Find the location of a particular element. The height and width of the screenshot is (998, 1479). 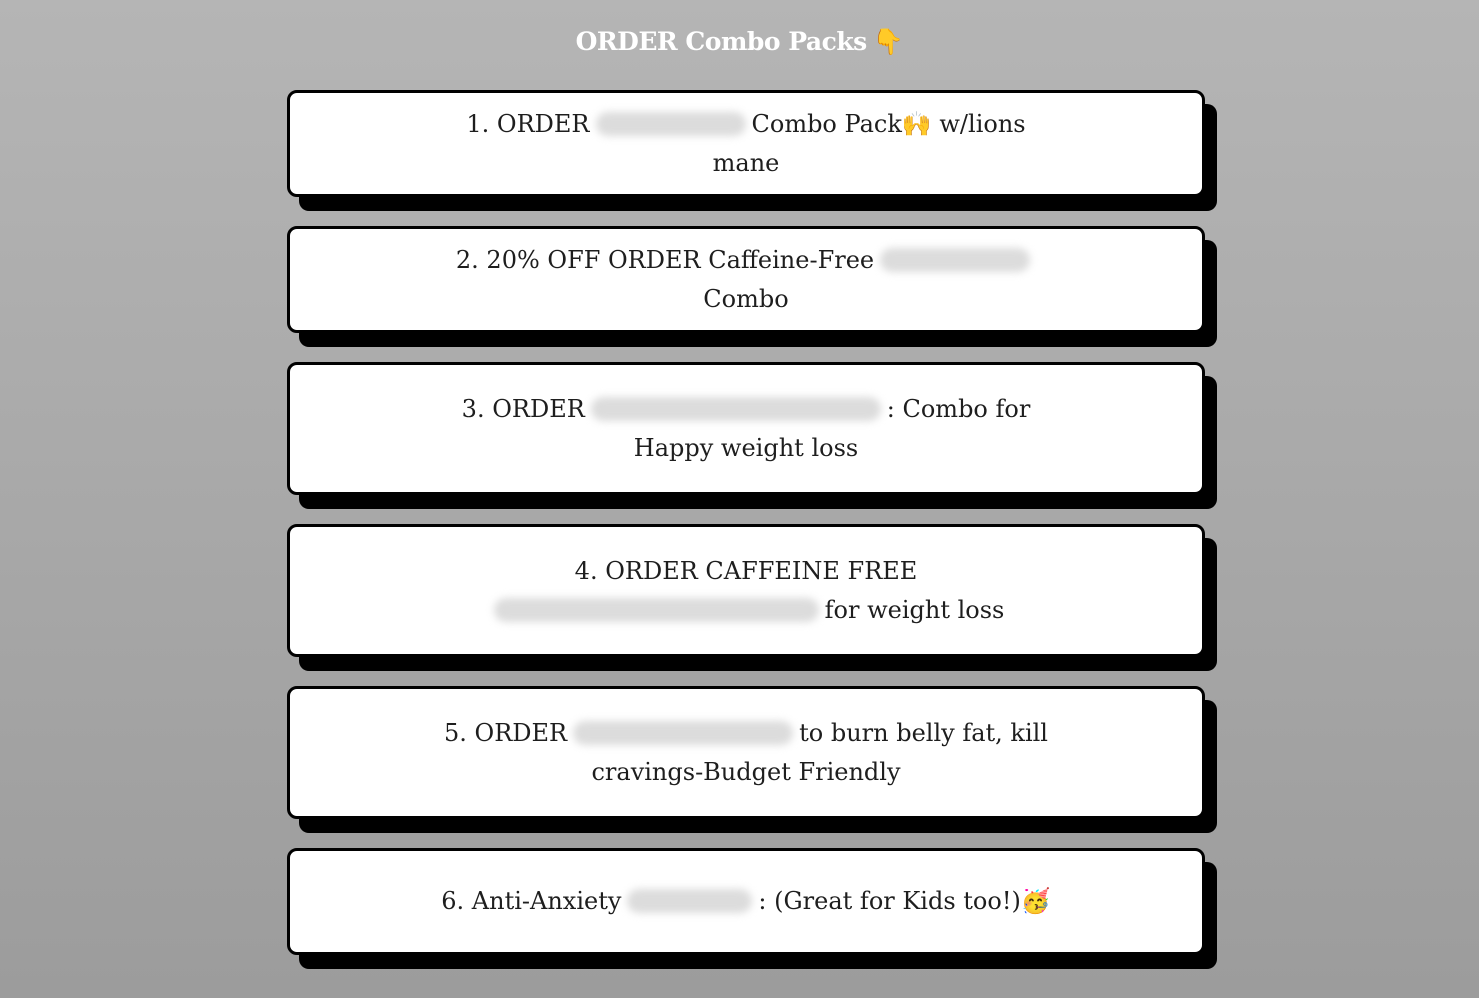

link-button-2: 2. 20% OFF ORDER Caffeine-FreeCombo is located at coordinates (746, 279).